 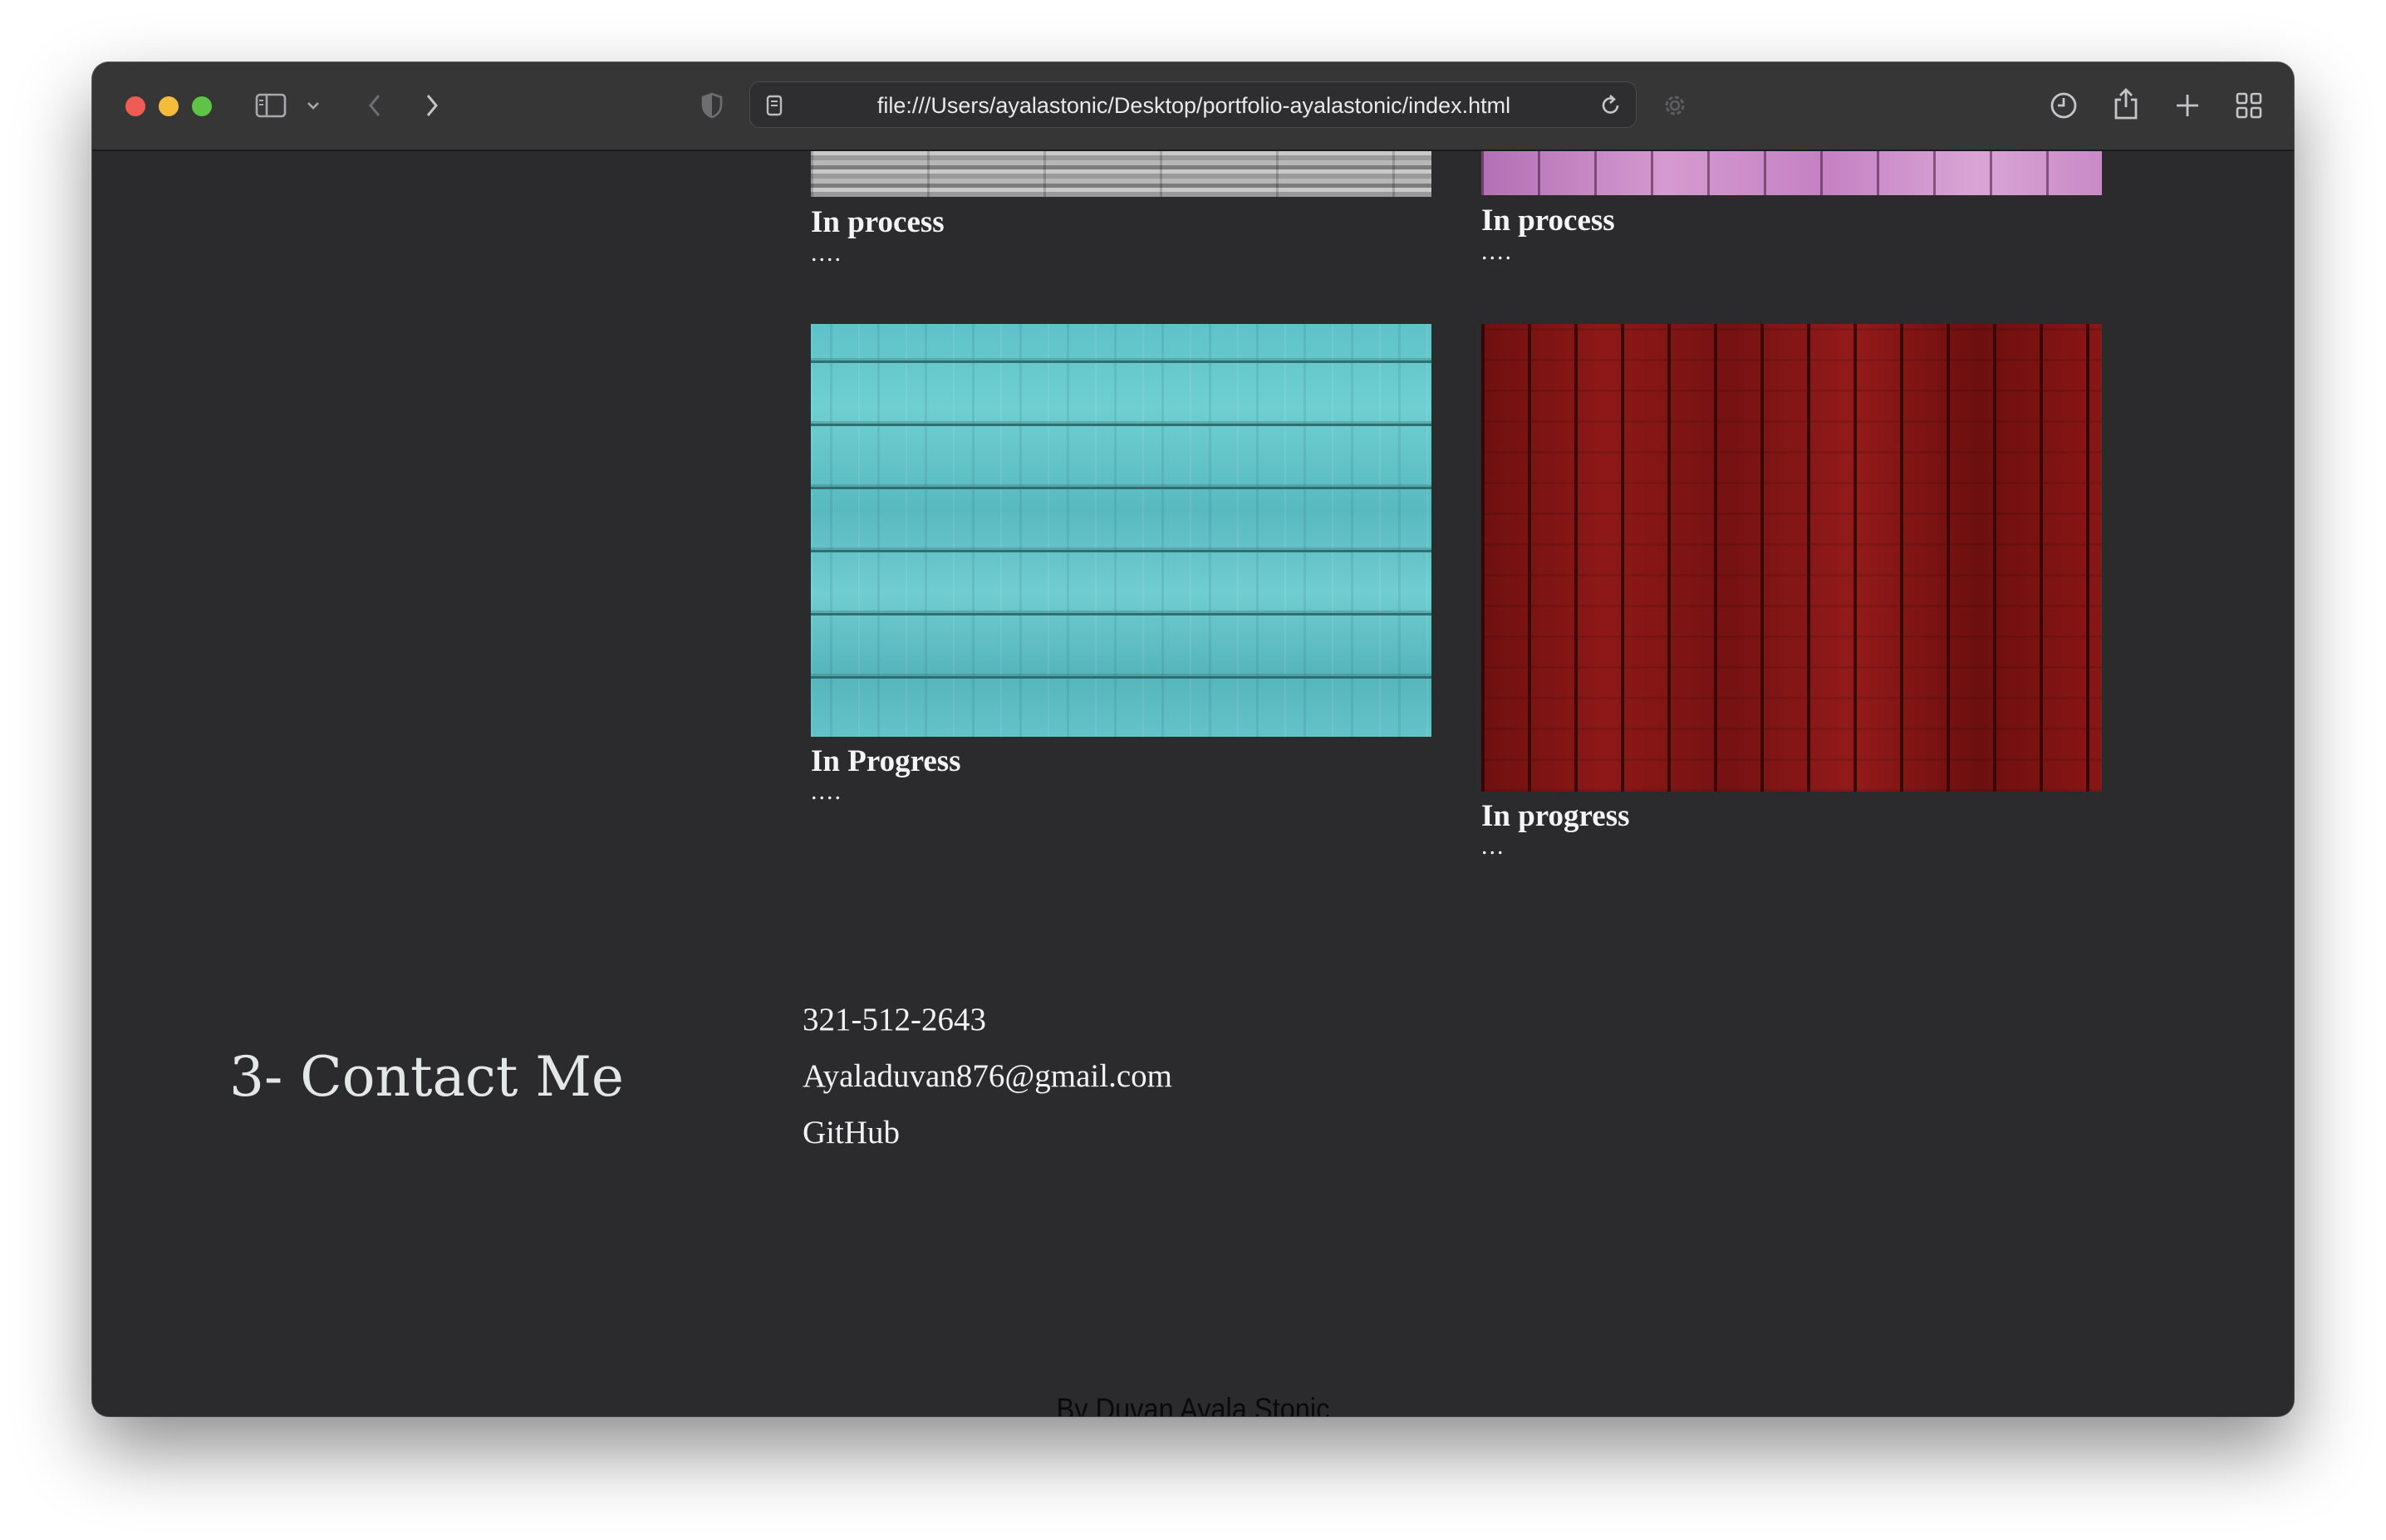 I want to click on project-image-turquoise-wood, so click(x=1121, y=530).